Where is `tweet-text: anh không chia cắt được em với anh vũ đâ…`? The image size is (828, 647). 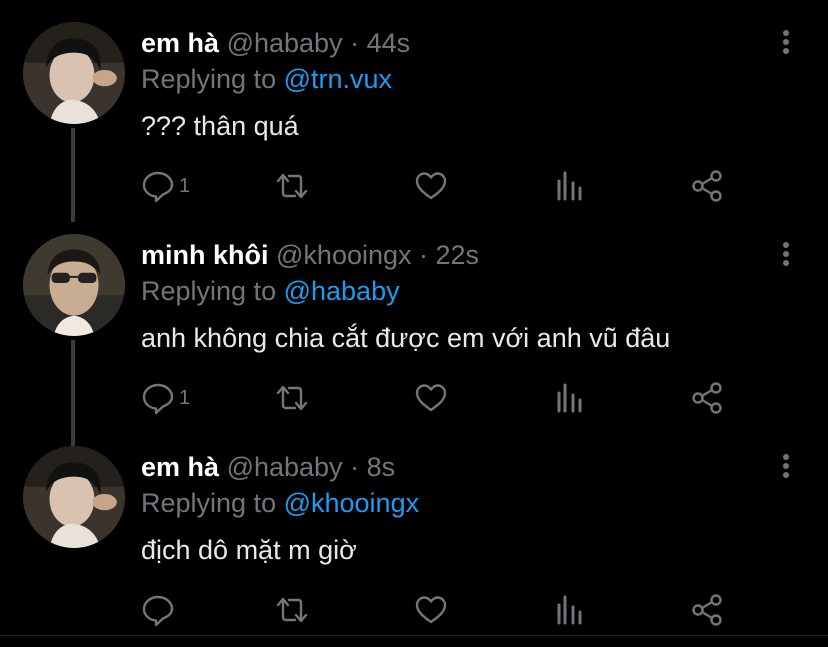
tweet-text: anh không chia cắt được em với anh vũ đâ… is located at coordinates (406, 338).